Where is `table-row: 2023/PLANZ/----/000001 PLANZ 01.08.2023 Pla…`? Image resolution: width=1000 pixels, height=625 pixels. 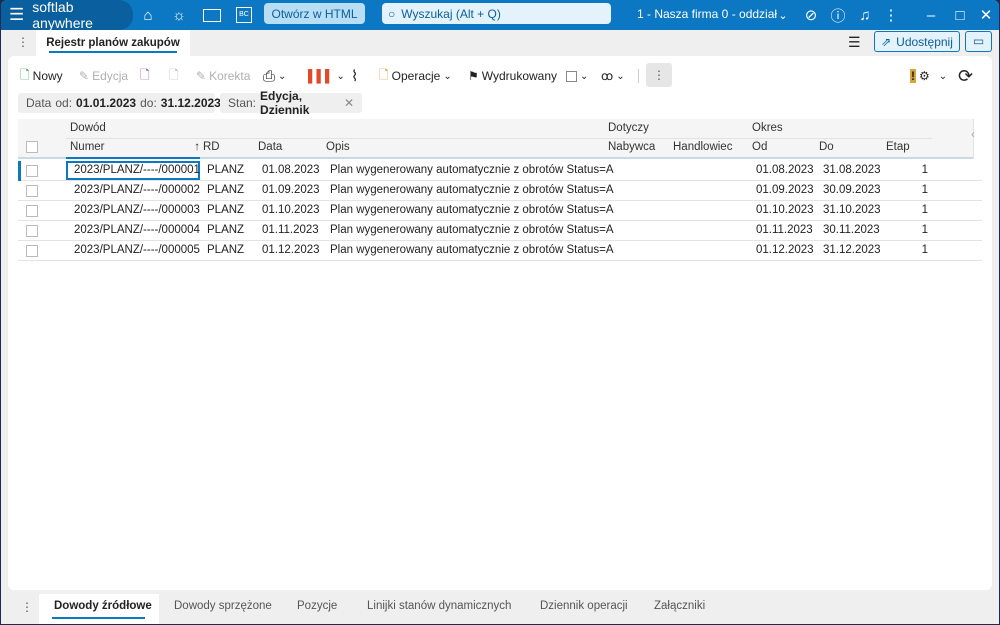
table-row: 2023/PLANZ/----/000001 PLANZ 01.08.2023 Pla… is located at coordinates (500, 171).